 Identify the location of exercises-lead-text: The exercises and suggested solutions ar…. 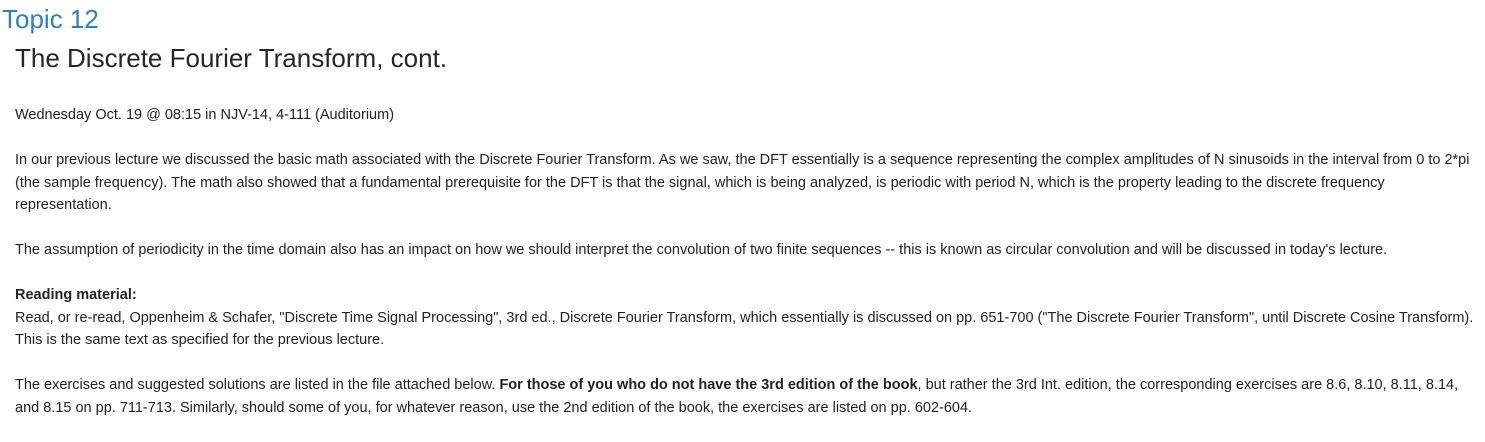
(257, 385).